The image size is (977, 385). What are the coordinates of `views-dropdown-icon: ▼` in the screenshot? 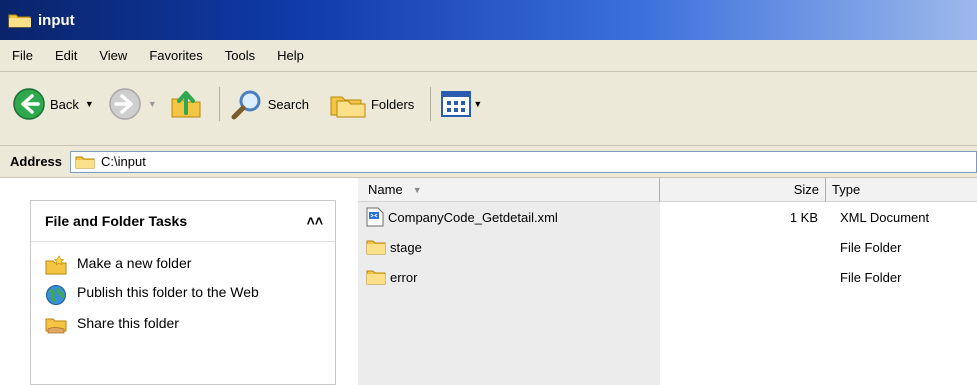 It's located at (477, 104).